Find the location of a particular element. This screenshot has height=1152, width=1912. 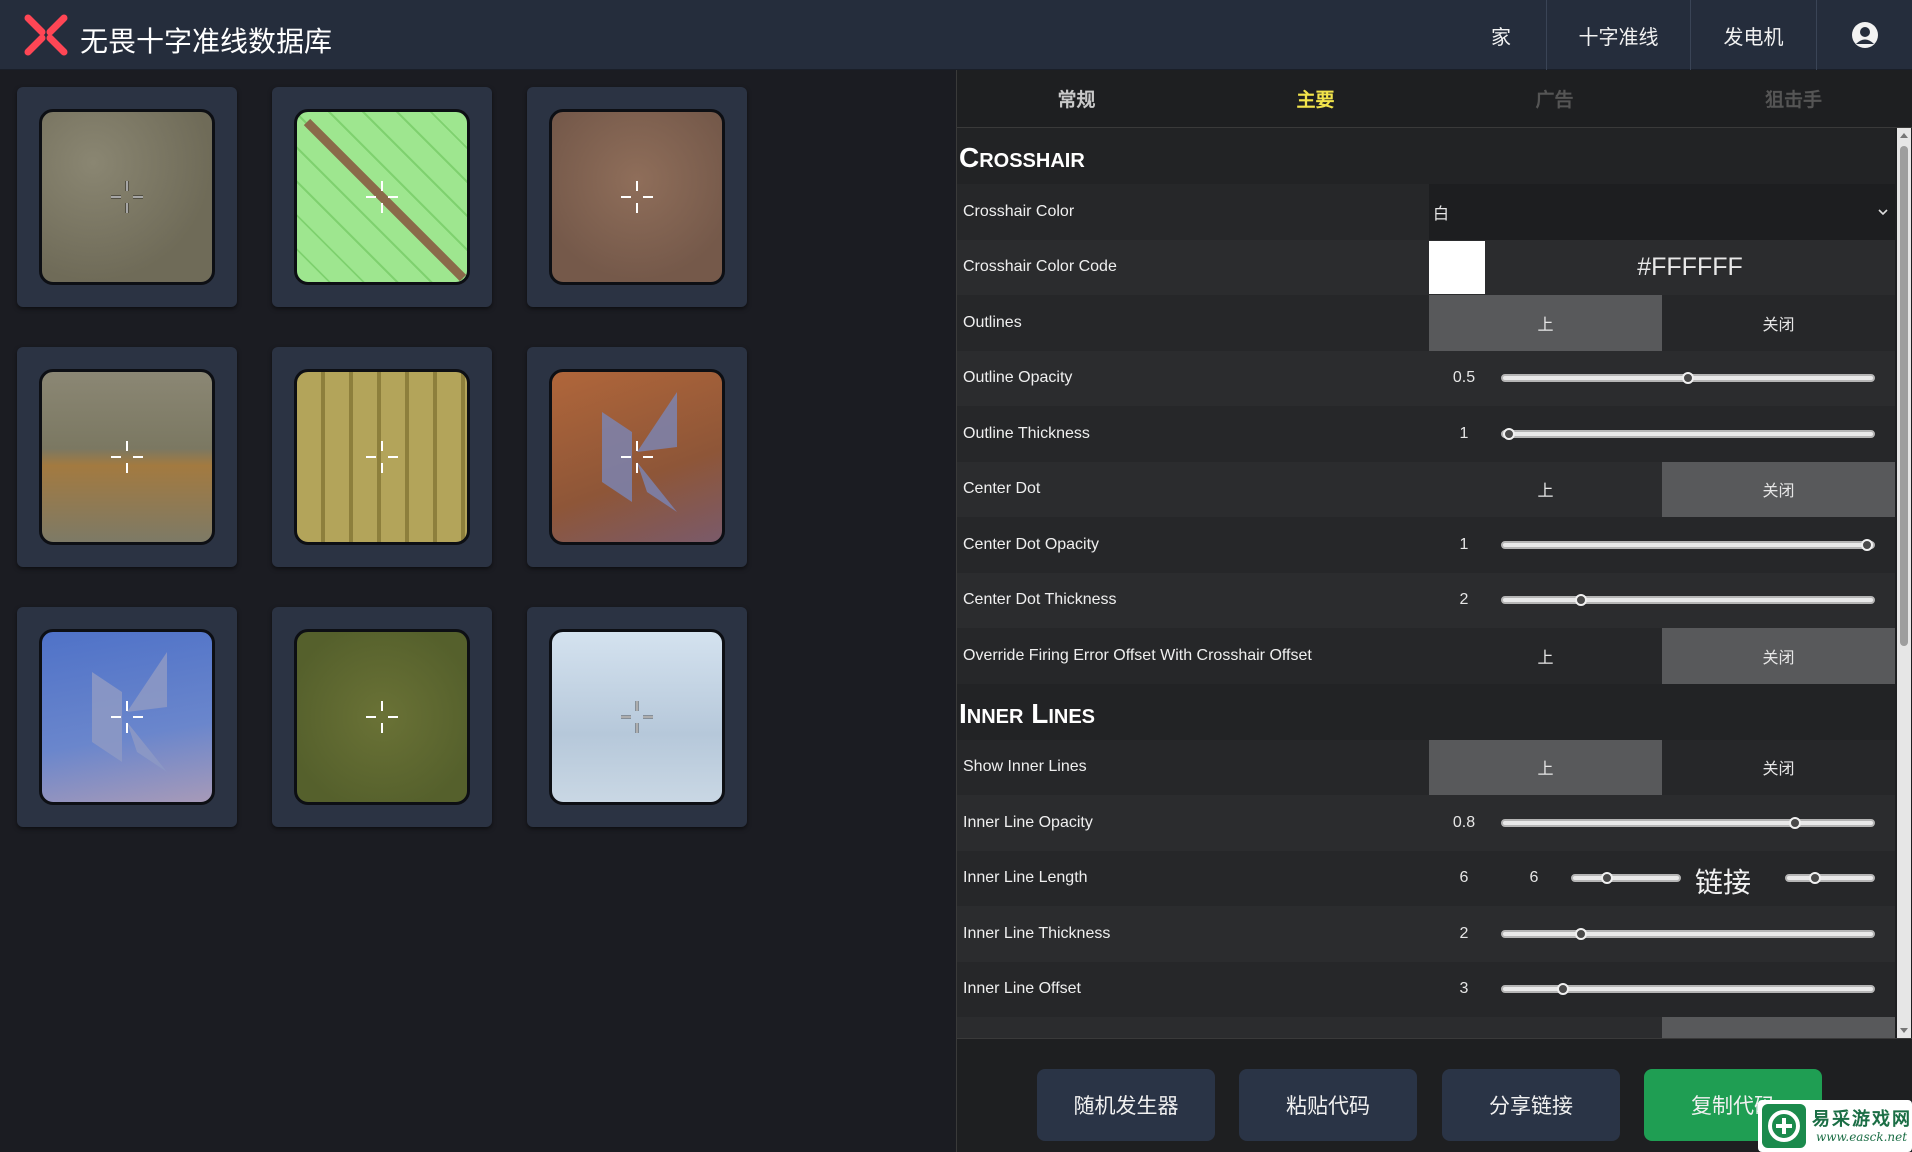

inner-line-offset-value: 3 is located at coordinates (1464, 989).